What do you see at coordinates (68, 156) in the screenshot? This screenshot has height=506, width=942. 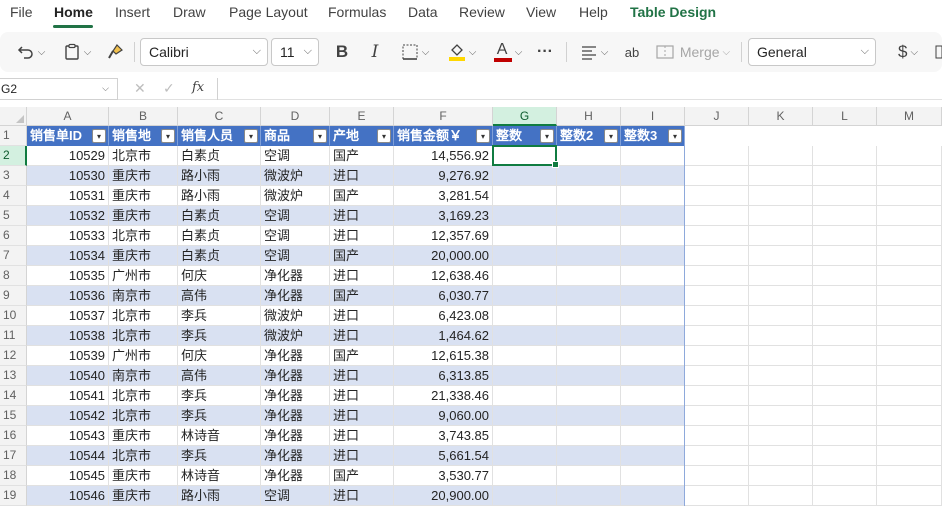 I see `cell-a2: 10529` at bounding box center [68, 156].